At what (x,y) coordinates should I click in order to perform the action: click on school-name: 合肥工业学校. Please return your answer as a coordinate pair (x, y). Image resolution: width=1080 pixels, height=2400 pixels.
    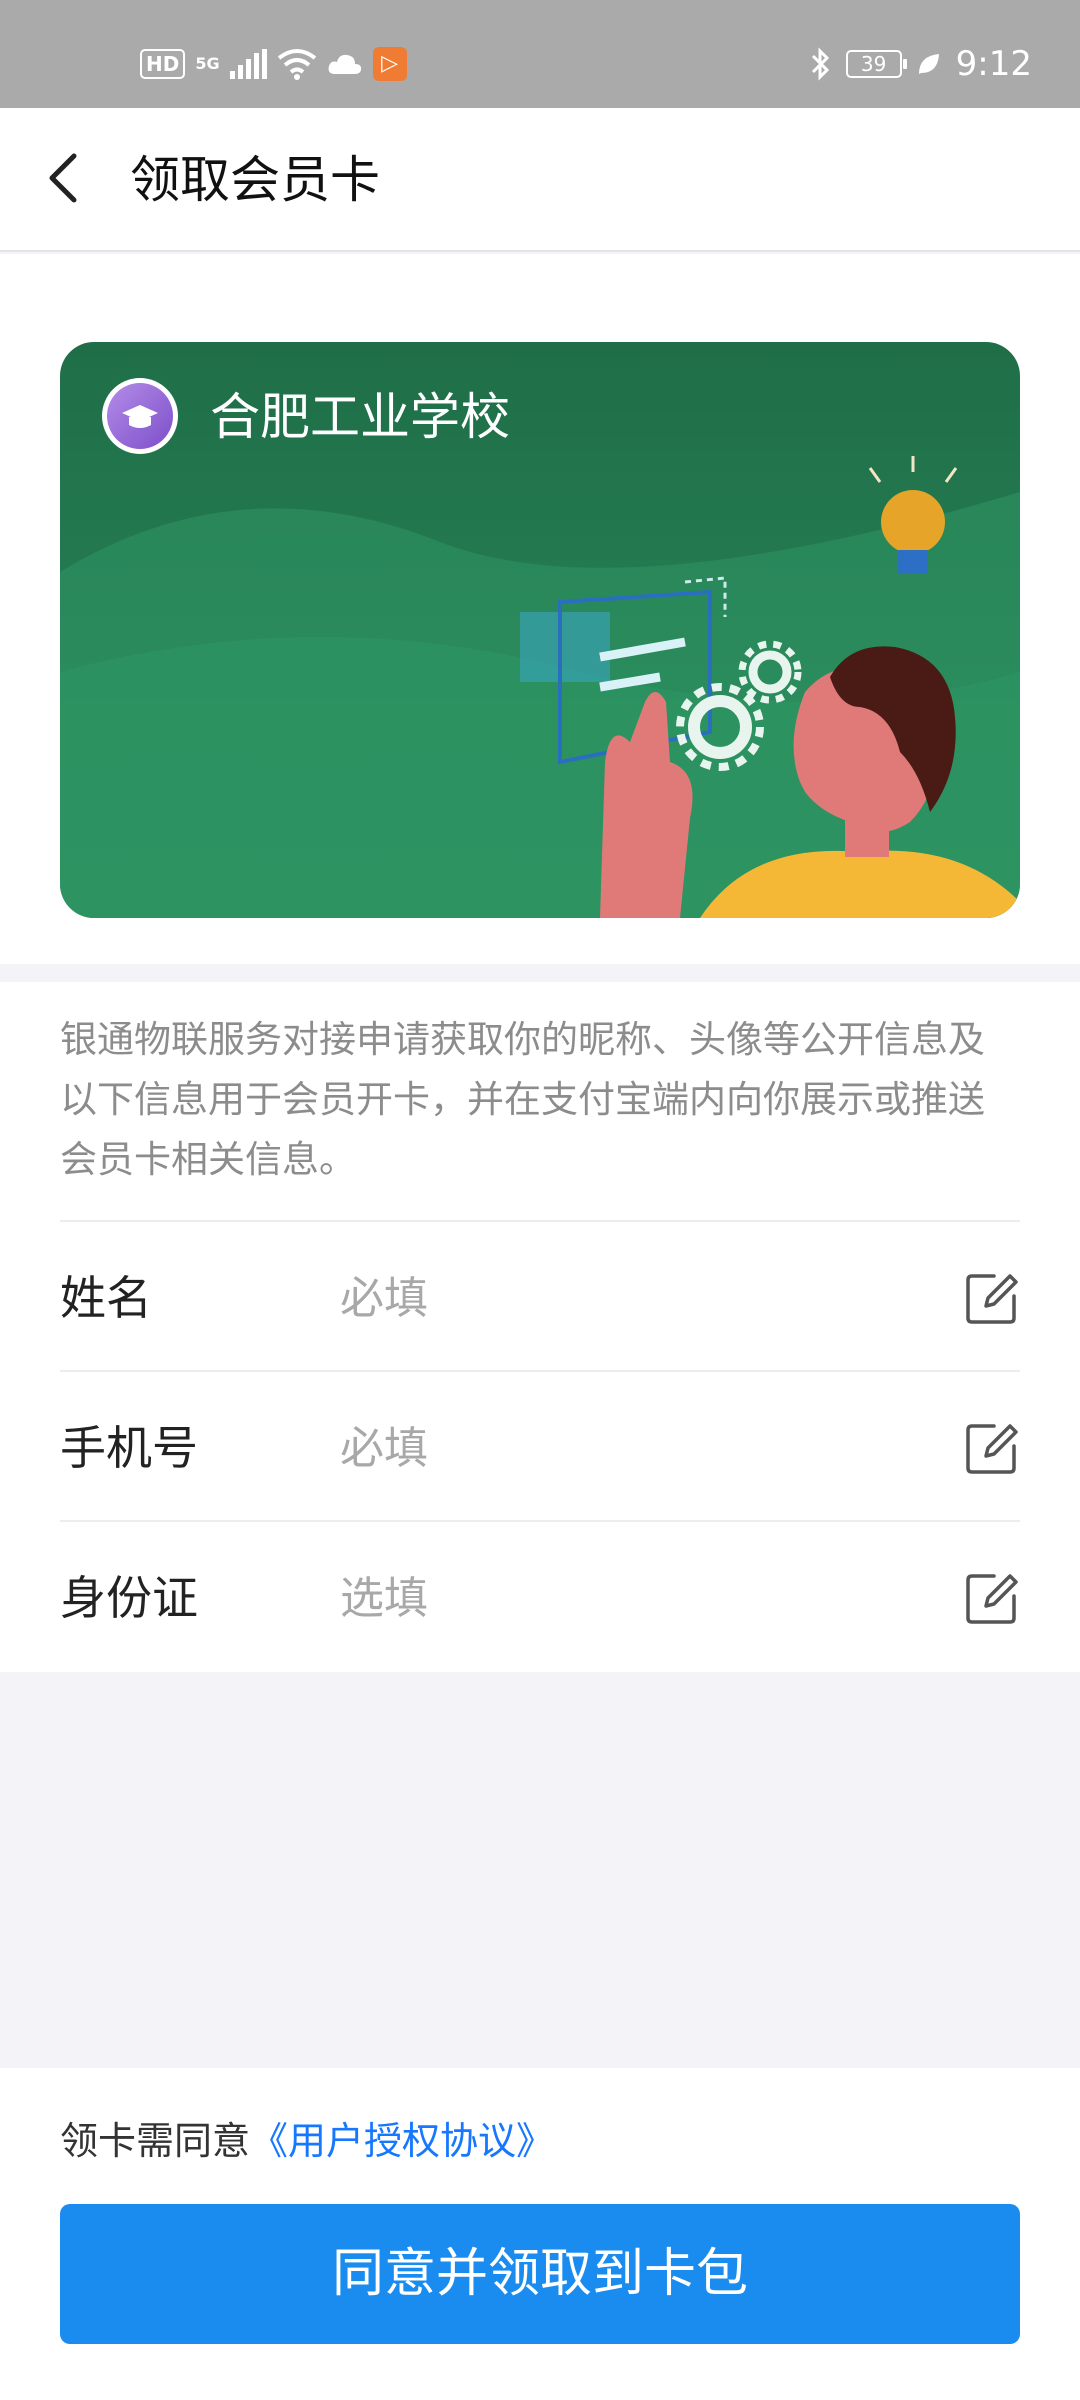
    Looking at the image, I should click on (360, 417).